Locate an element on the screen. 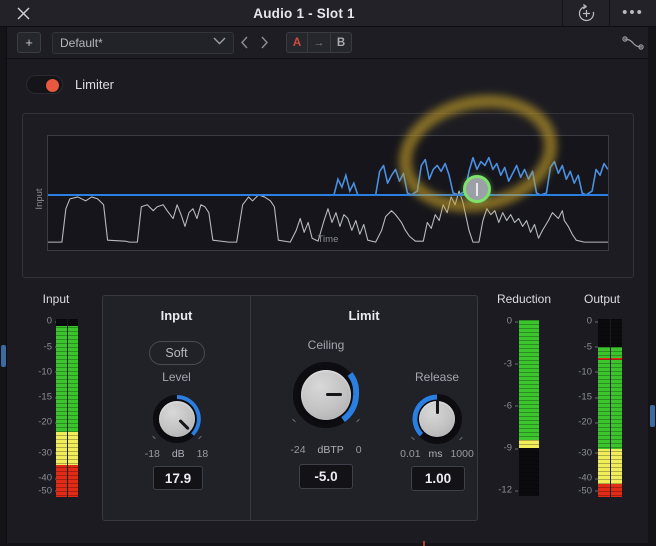 This screenshot has width=656, height=546. window-title: Audio 1 - Slot 1 is located at coordinates (304, 13).